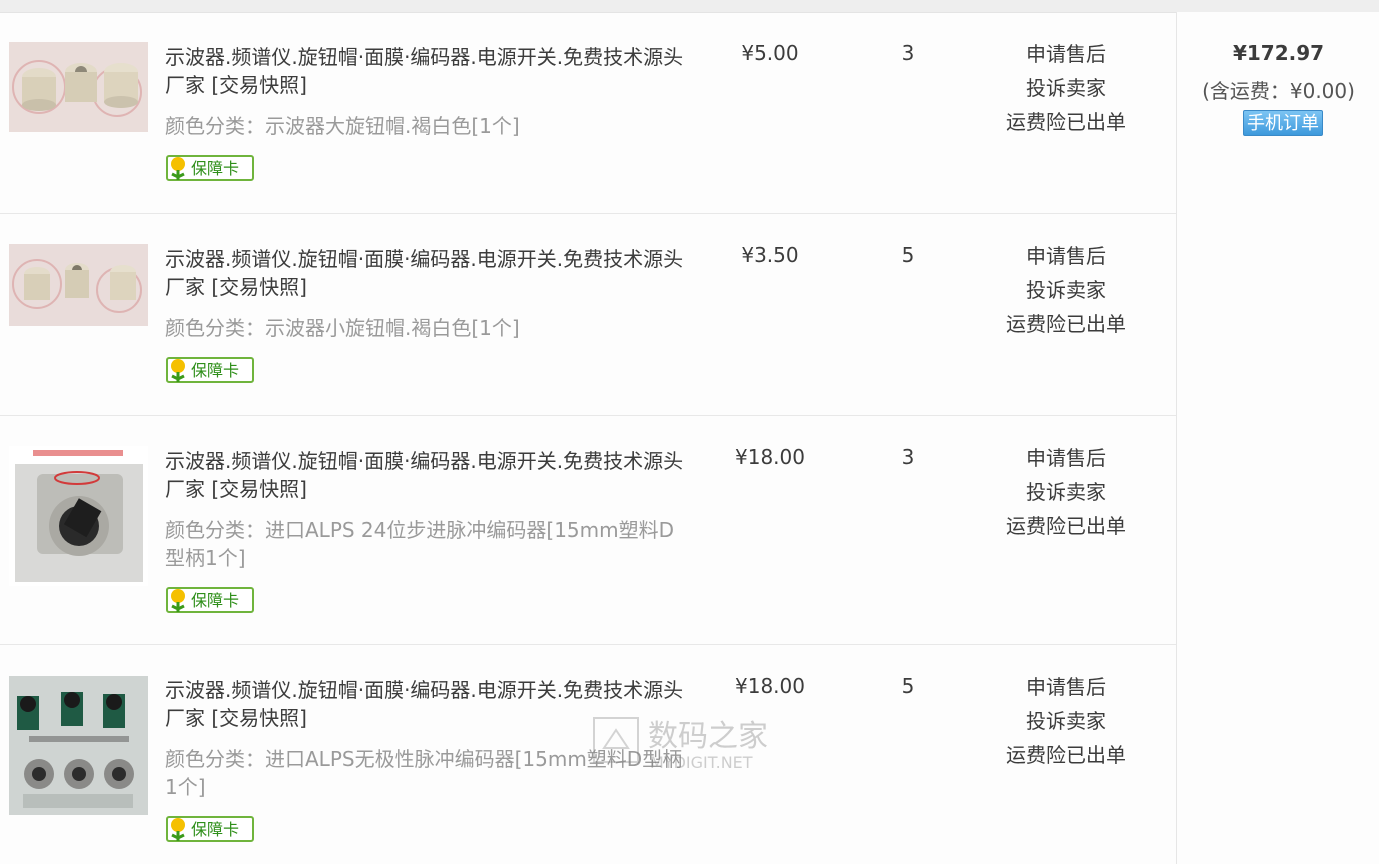 This screenshot has width=1379, height=864. Describe the element at coordinates (1283, 123) in the screenshot. I see `mobile-order-button: 手机订单` at that location.